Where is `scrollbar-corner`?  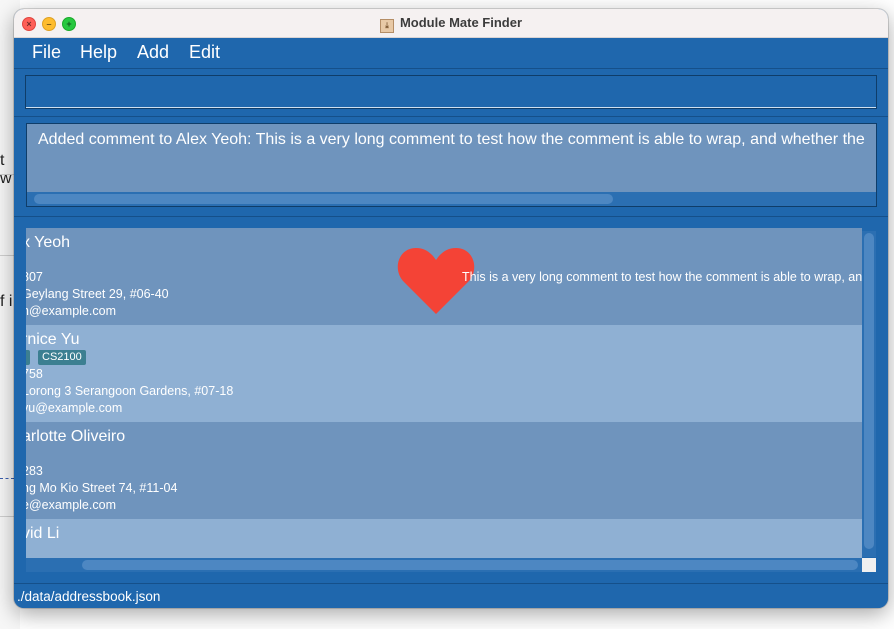 scrollbar-corner is located at coordinates (869, 565).